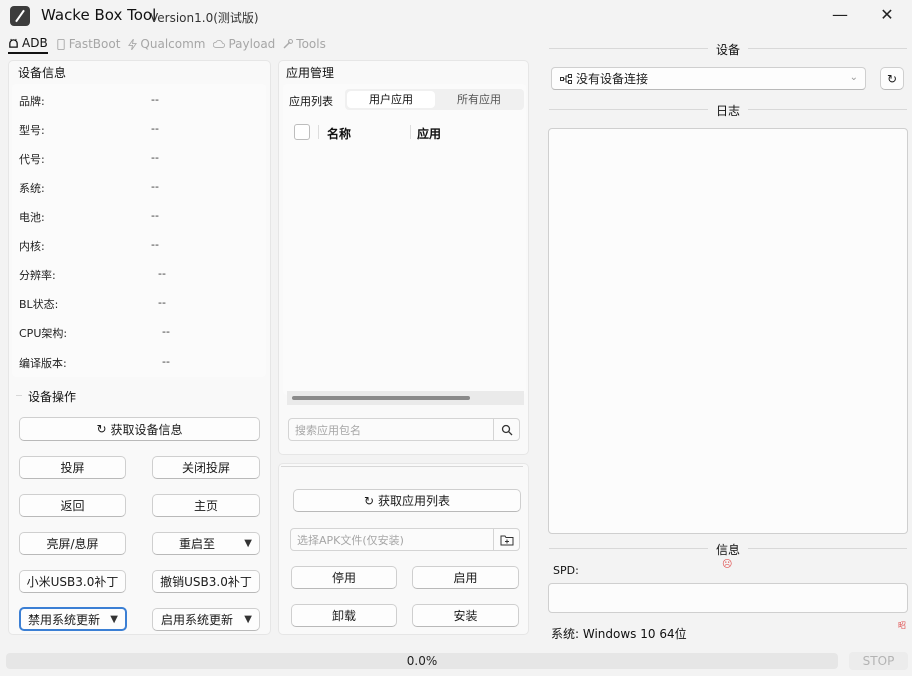  I want to click on info-value-build: --, so click(166, 361).